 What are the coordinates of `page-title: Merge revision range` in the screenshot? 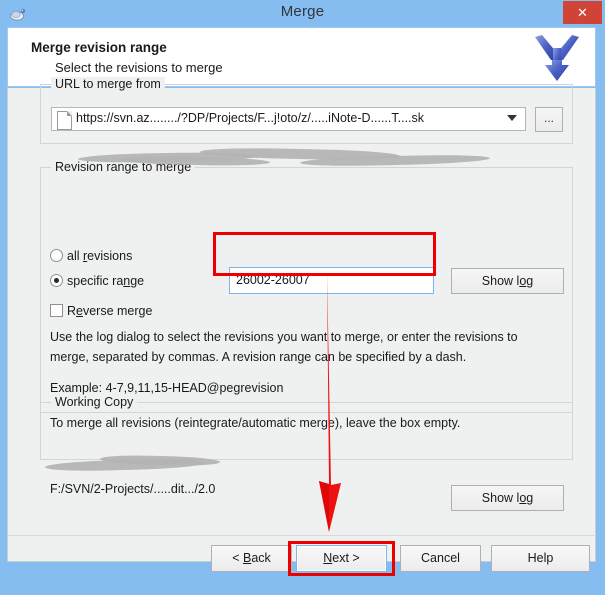 It's located at (99, 47).